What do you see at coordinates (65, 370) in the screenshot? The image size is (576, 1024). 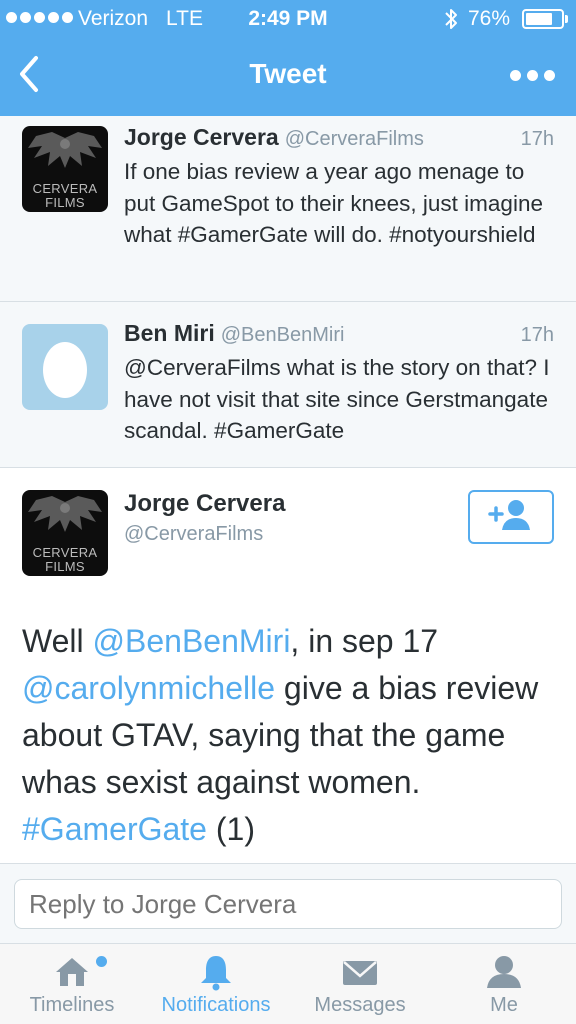 I see `egg-icon` at bounding box center [65, 370].